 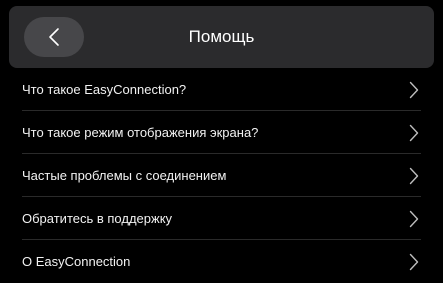 I want to click on list-item-label: Что такое режим отображения экрана?, so click(x=140, y=132).